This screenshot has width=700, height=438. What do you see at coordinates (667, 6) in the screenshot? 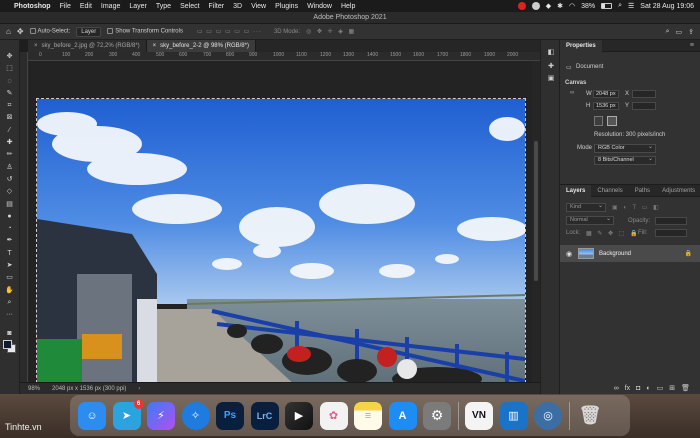
I see `menubar-clock: Sat 28 Aug 19:06` at bounding box center [667, 6].